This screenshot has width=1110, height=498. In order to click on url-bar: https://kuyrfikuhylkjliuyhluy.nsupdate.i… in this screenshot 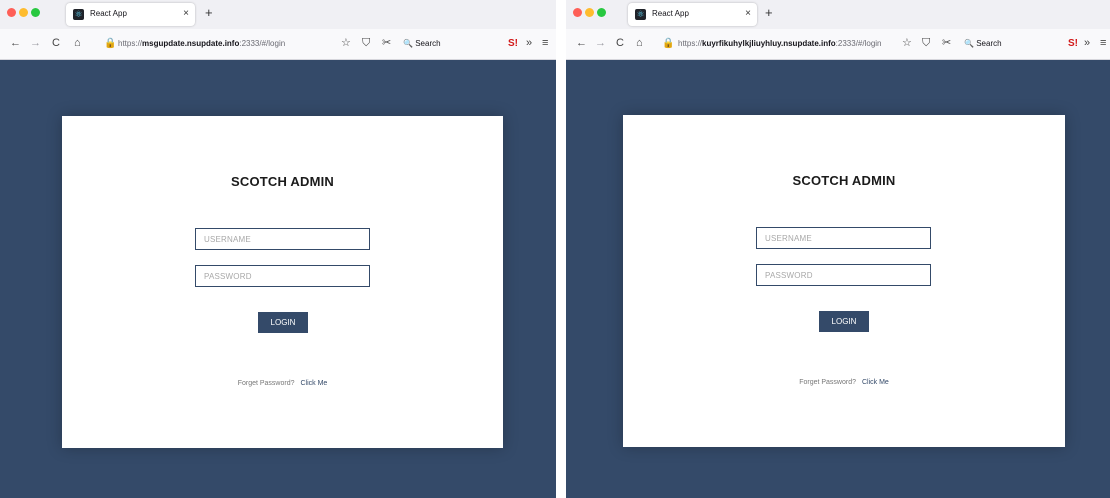, I will do `click(785, 44)`.